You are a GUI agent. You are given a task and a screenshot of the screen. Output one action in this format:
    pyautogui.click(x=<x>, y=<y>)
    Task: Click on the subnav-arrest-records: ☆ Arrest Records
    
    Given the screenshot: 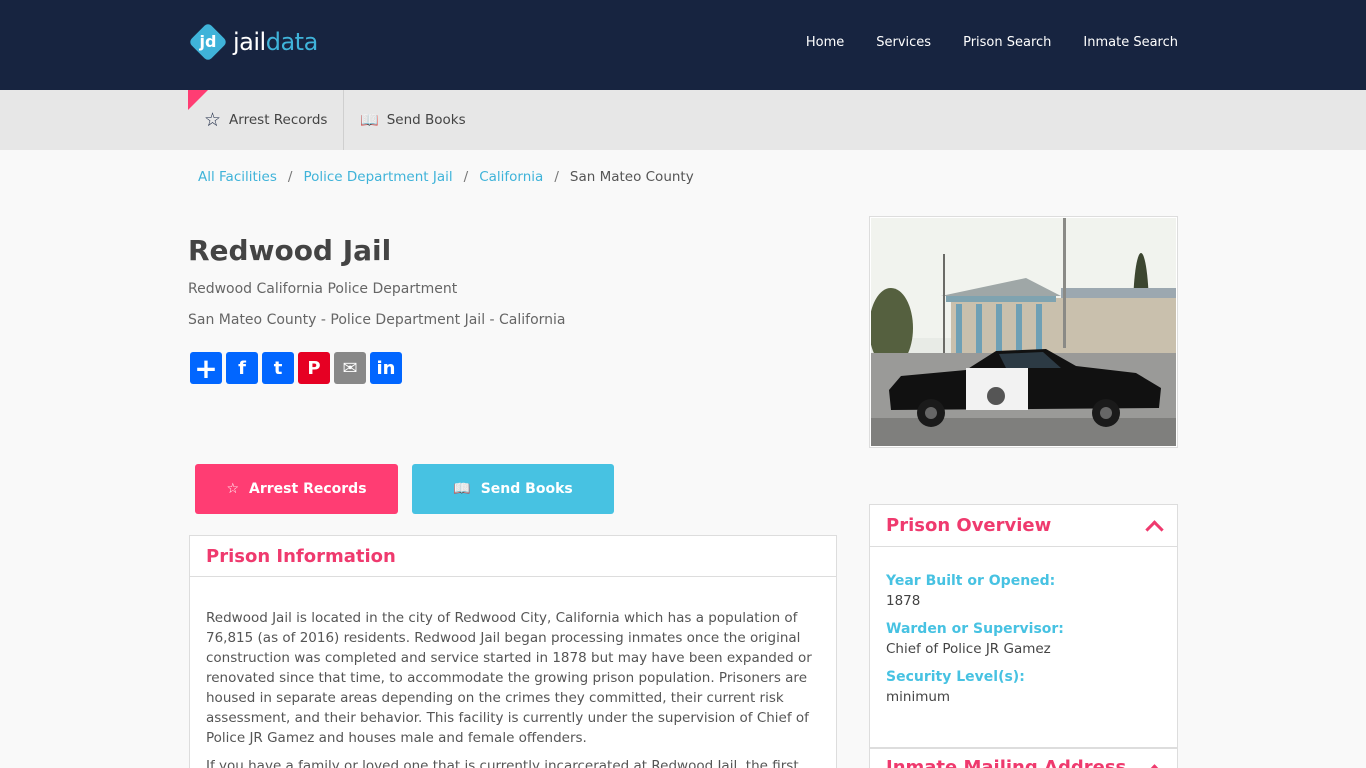 What is the action you would take?
    pyautogui.click(x=265, y=120)
    